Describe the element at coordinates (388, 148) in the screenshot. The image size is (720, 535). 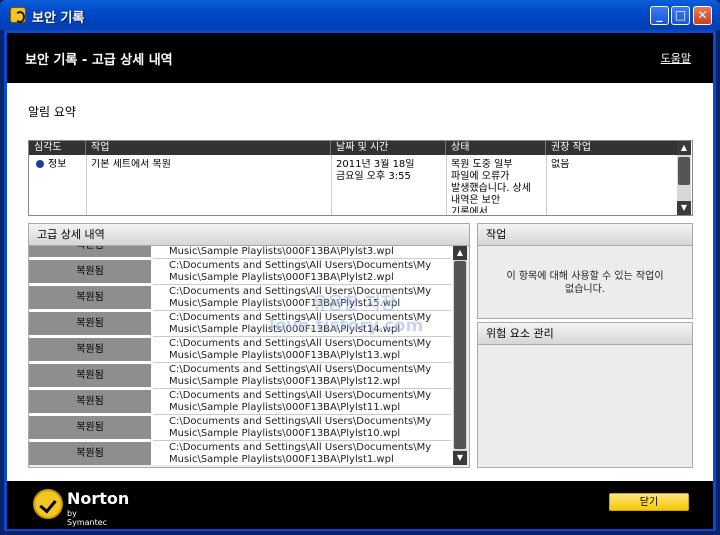
I see `column-datetime: 날짜 및 시간` at that location.